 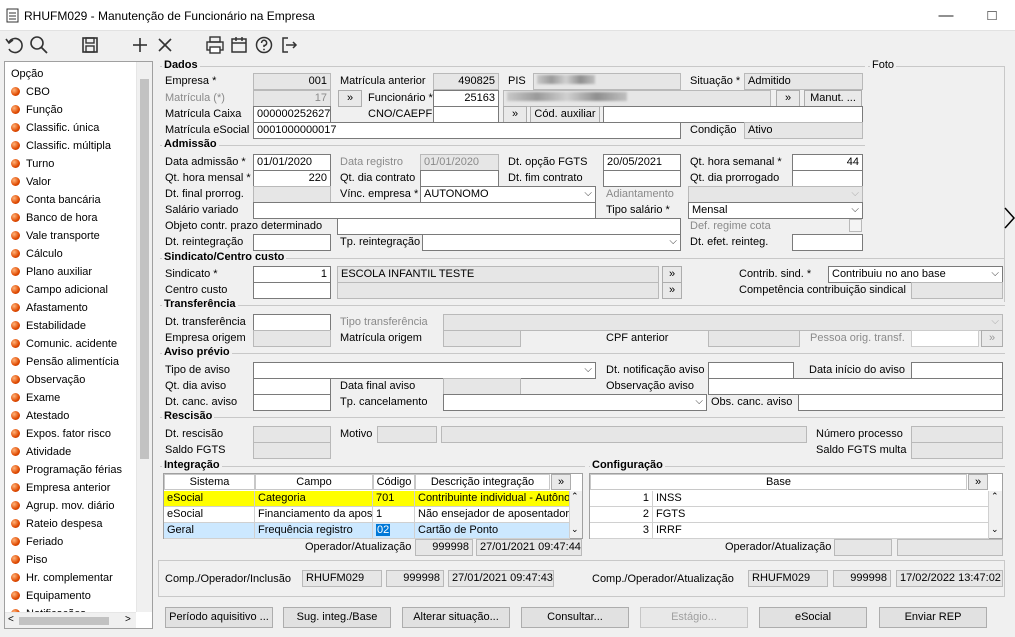 I want to click on option-item: Função, so click(x=37, y=113).